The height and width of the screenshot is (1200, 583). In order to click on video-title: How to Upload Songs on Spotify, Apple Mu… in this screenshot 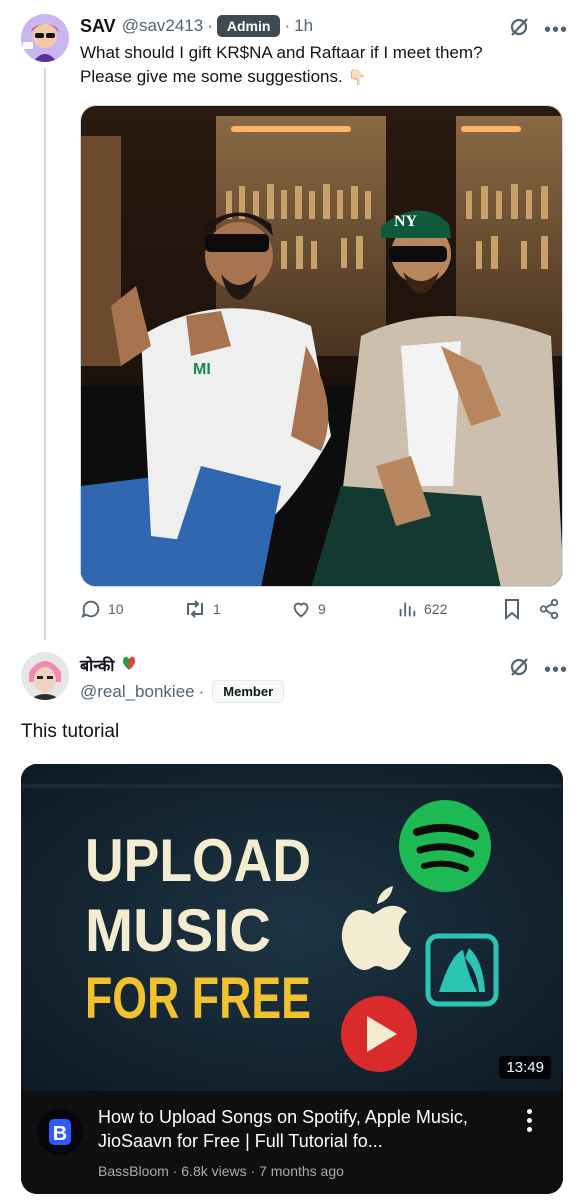, I will do `click(303, 1129)`.